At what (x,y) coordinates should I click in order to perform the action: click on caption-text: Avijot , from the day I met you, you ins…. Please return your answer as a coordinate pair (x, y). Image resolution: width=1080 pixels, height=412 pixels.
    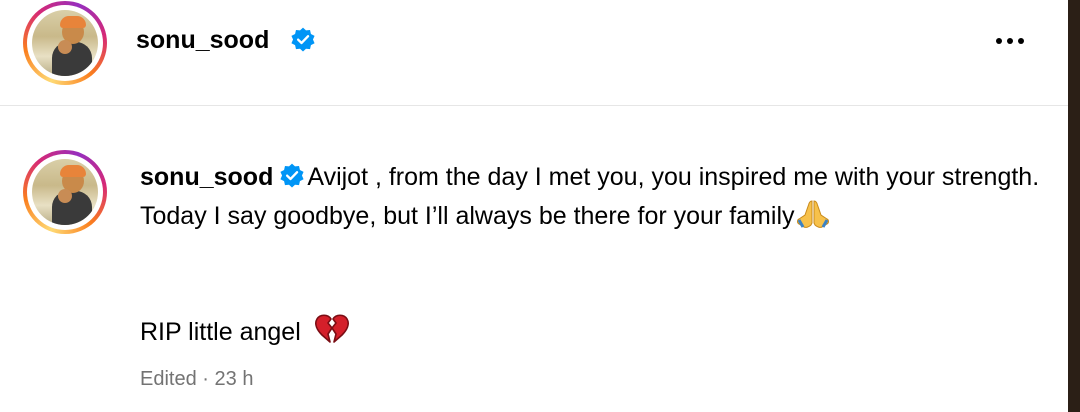
    Looking at the image, I should click on (590, 196).